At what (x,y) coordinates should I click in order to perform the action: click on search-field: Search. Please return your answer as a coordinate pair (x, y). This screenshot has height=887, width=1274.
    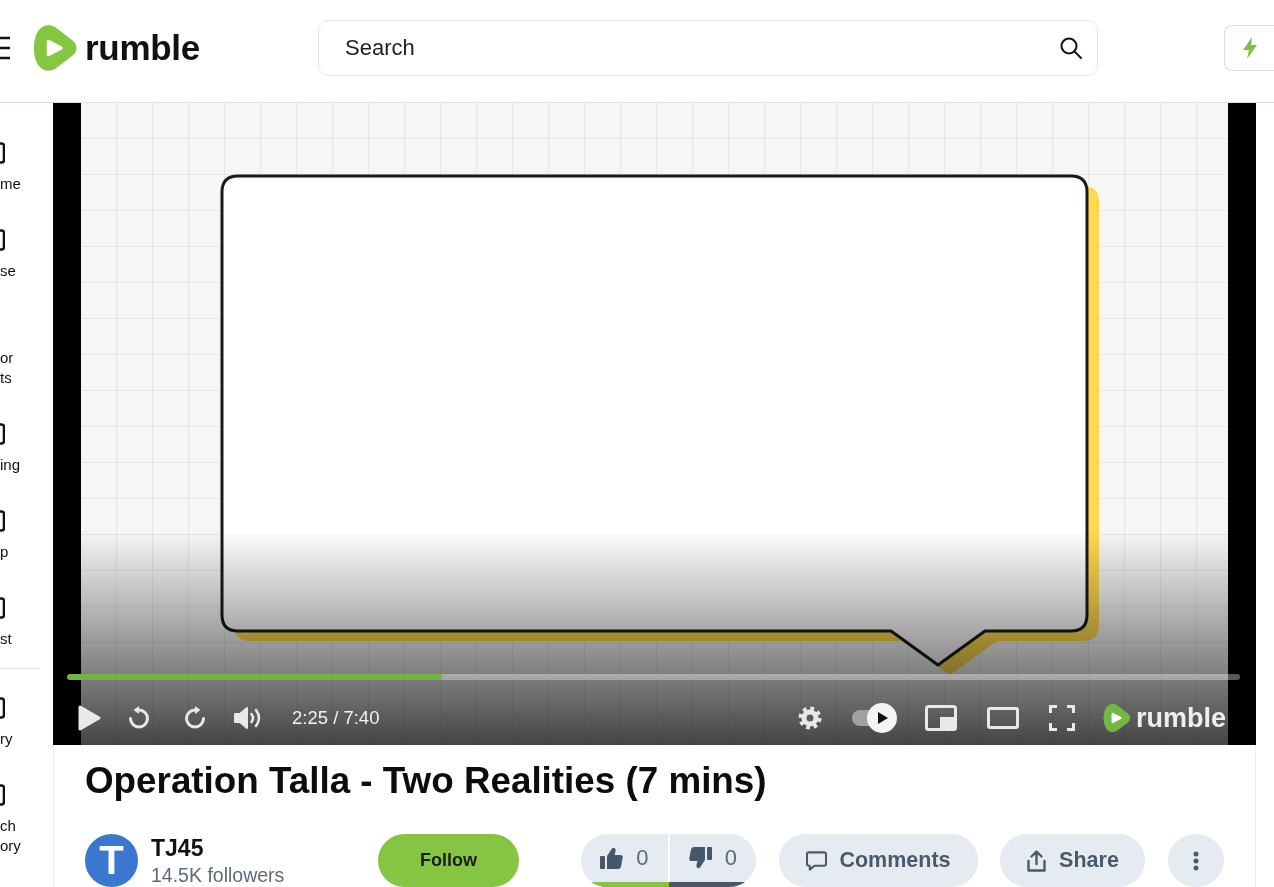
    Looking at the image, I should click on (708, 48).